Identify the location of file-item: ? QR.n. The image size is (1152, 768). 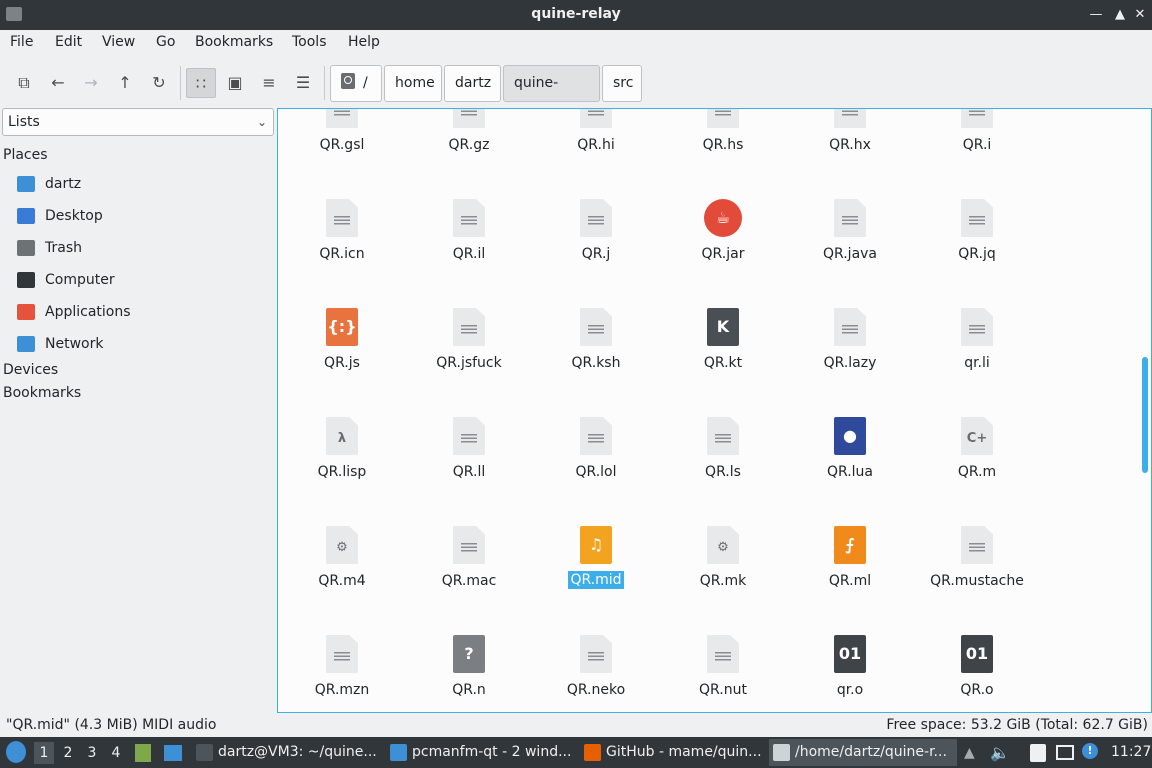
(469, 630).